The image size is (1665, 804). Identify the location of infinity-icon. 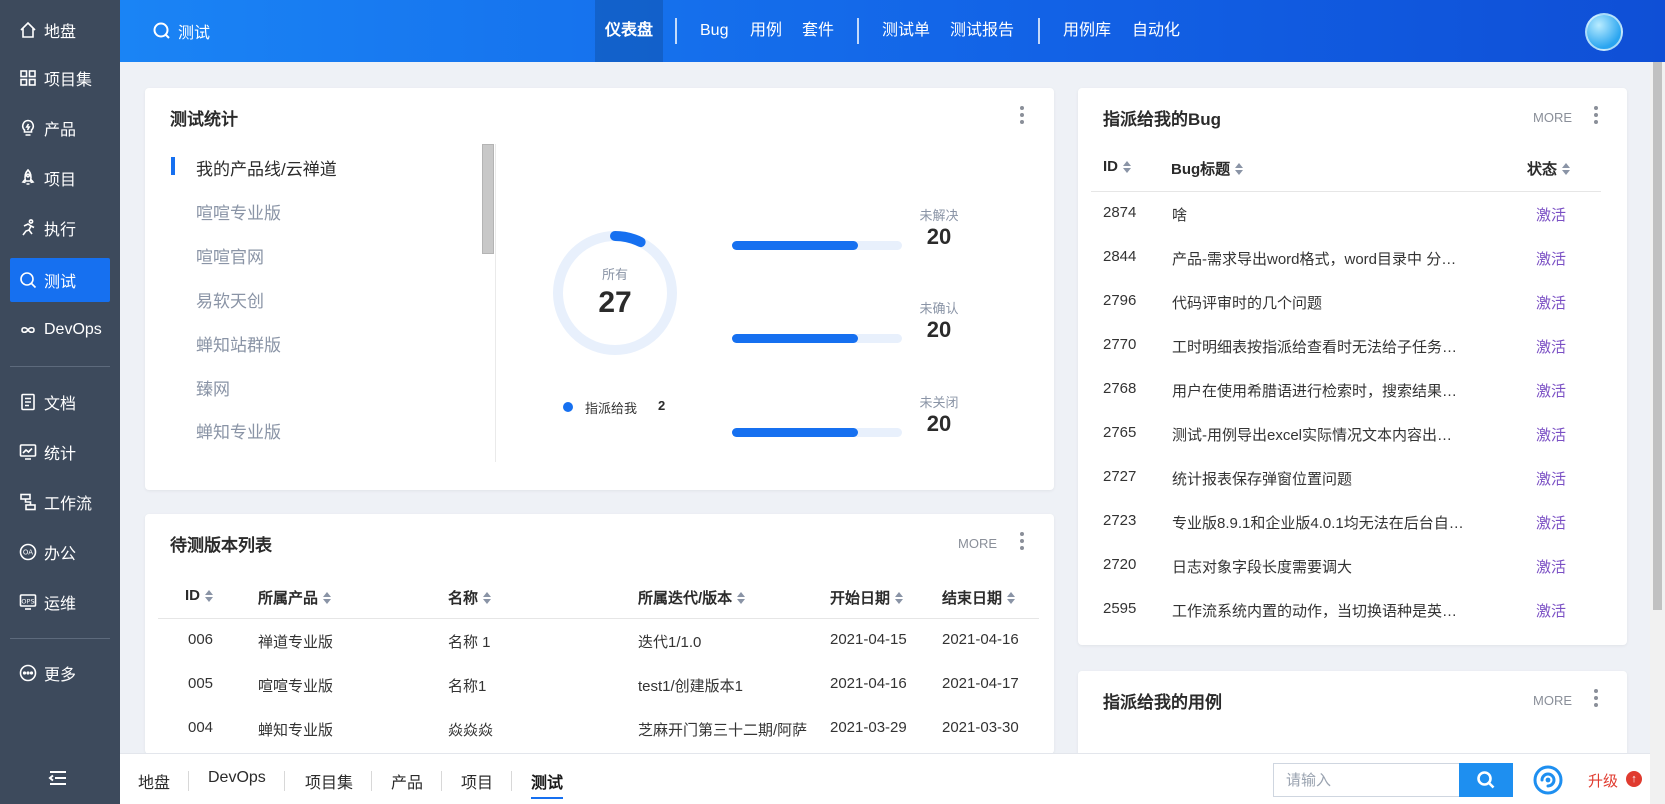
(28, 330).